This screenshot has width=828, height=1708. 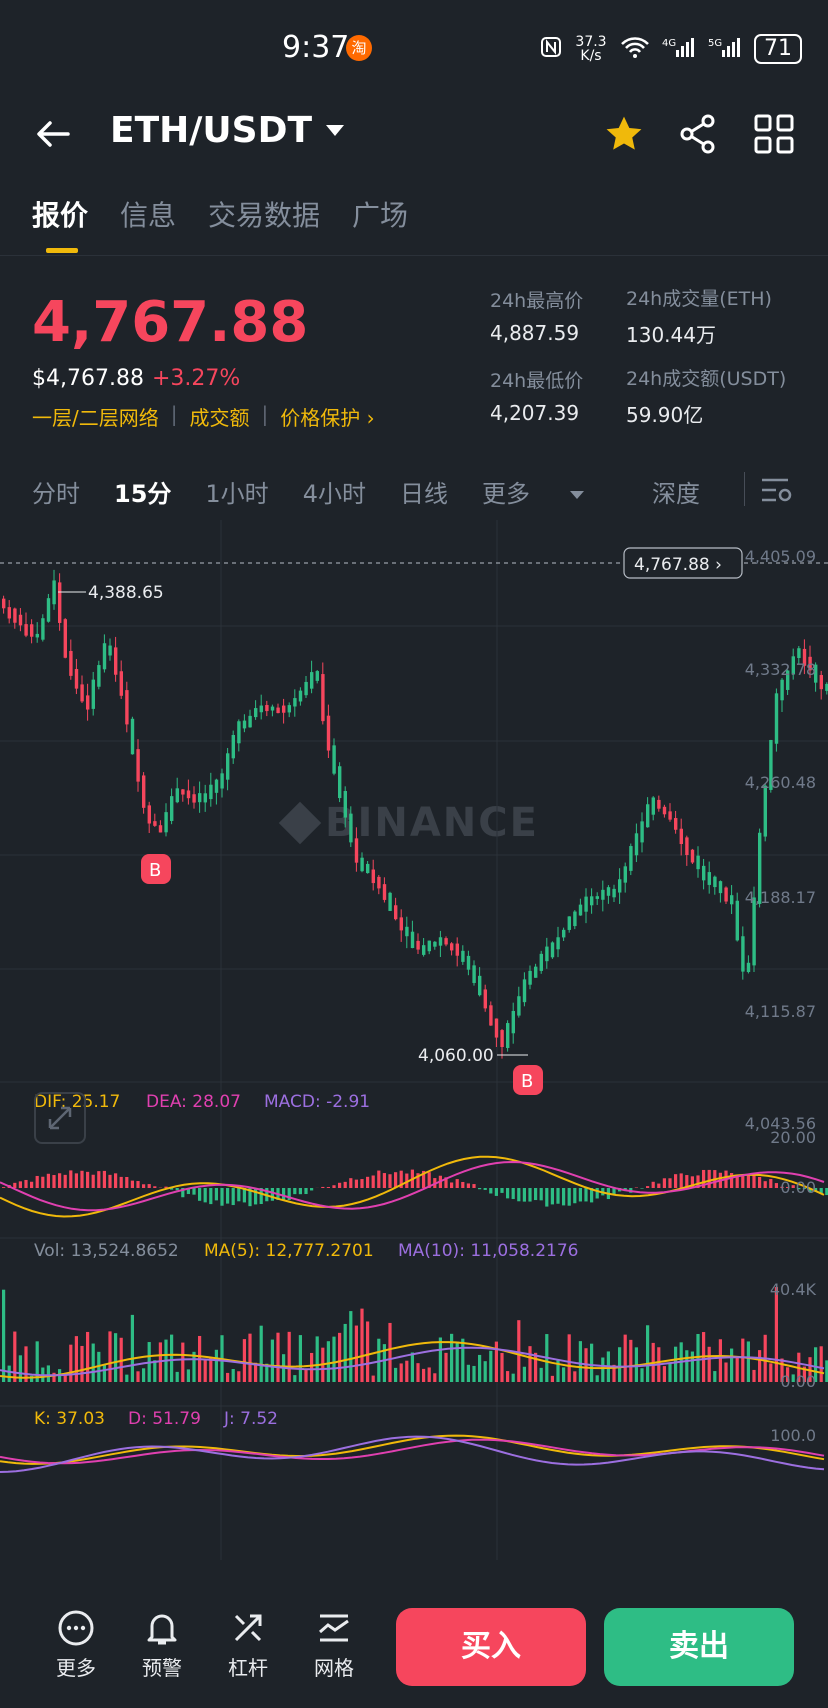 I want to click on divider, so click(x=414, y=255).